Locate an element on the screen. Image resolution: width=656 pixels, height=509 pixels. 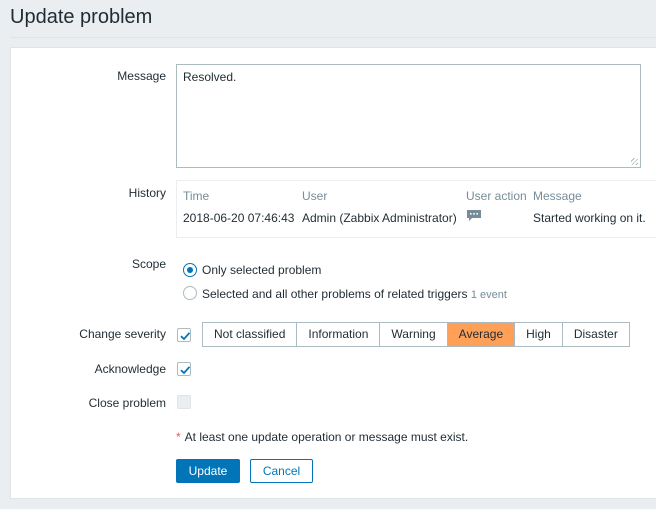
acknowledge-label: Acknowledge is located at coordinates (130, 369).